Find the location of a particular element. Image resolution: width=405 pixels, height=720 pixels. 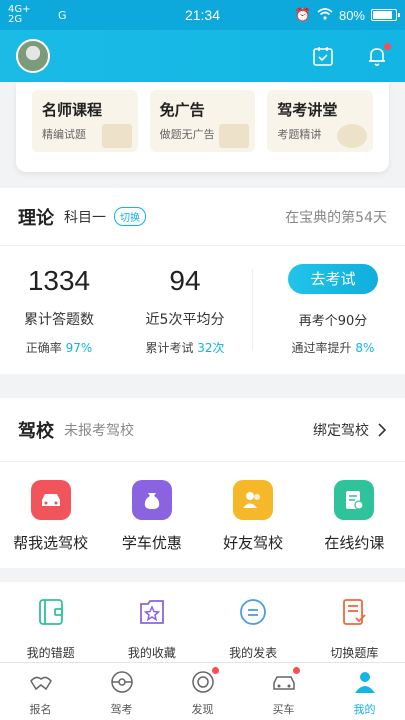

promo-title: 免广告 is located at coordinates (182, 110).